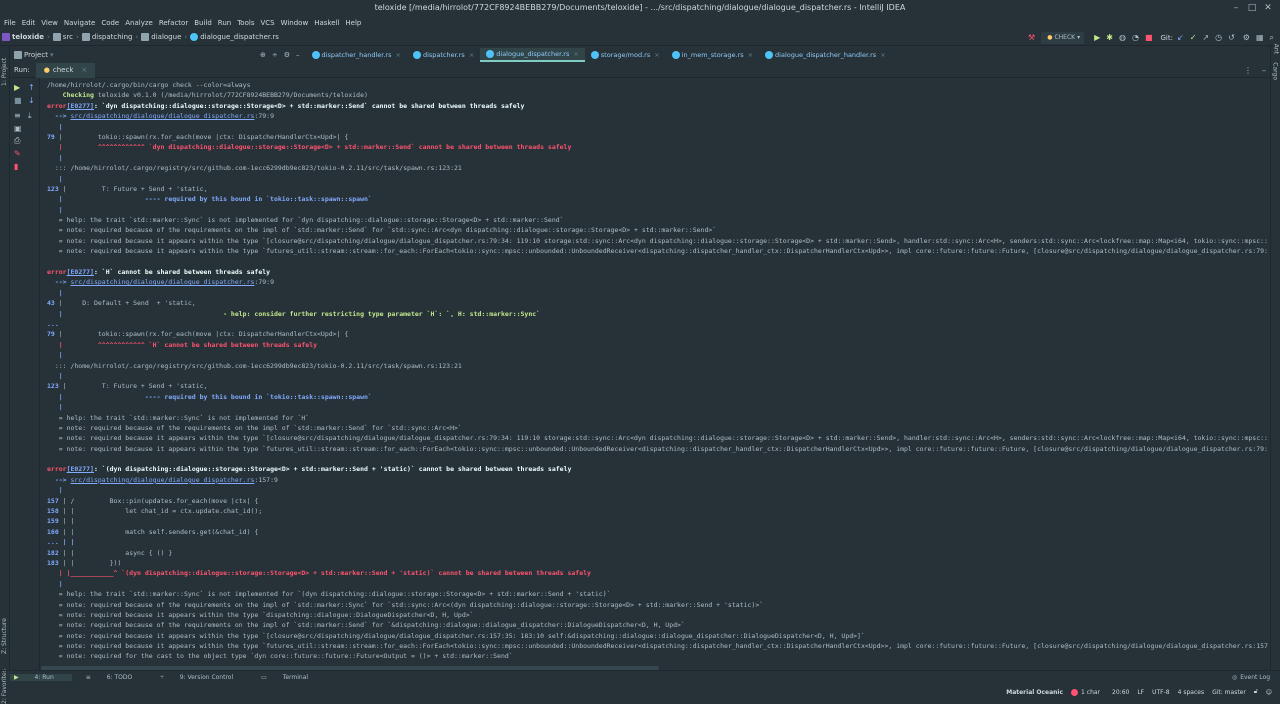  Describe the element at coordinates (1264, 70) in the screenshot. I see `minimize-panel-icon: –` at that location.